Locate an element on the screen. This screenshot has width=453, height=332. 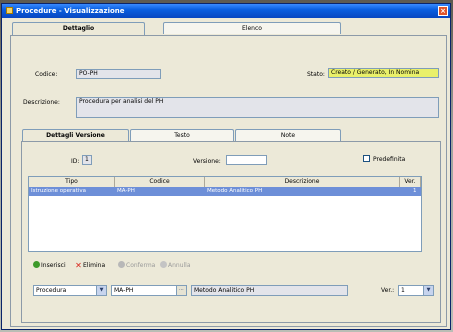
codice-lookup: MA-PH ⋯ is located at coordinates (149, 290).